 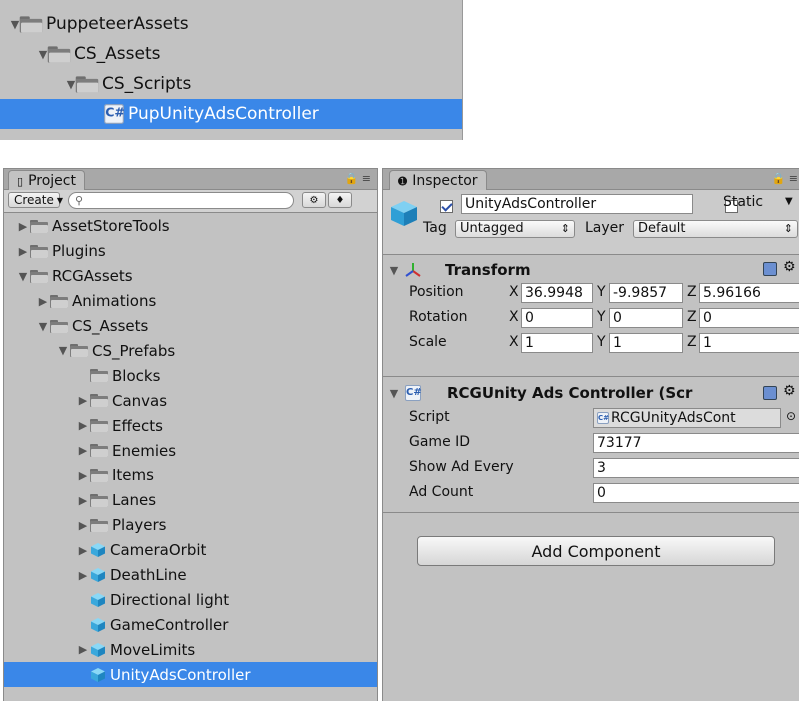 What do you see at coordinates (749, 293) in the screenshot?
I see `position-z-field: 5.96166` at bounding box center [749, 293].